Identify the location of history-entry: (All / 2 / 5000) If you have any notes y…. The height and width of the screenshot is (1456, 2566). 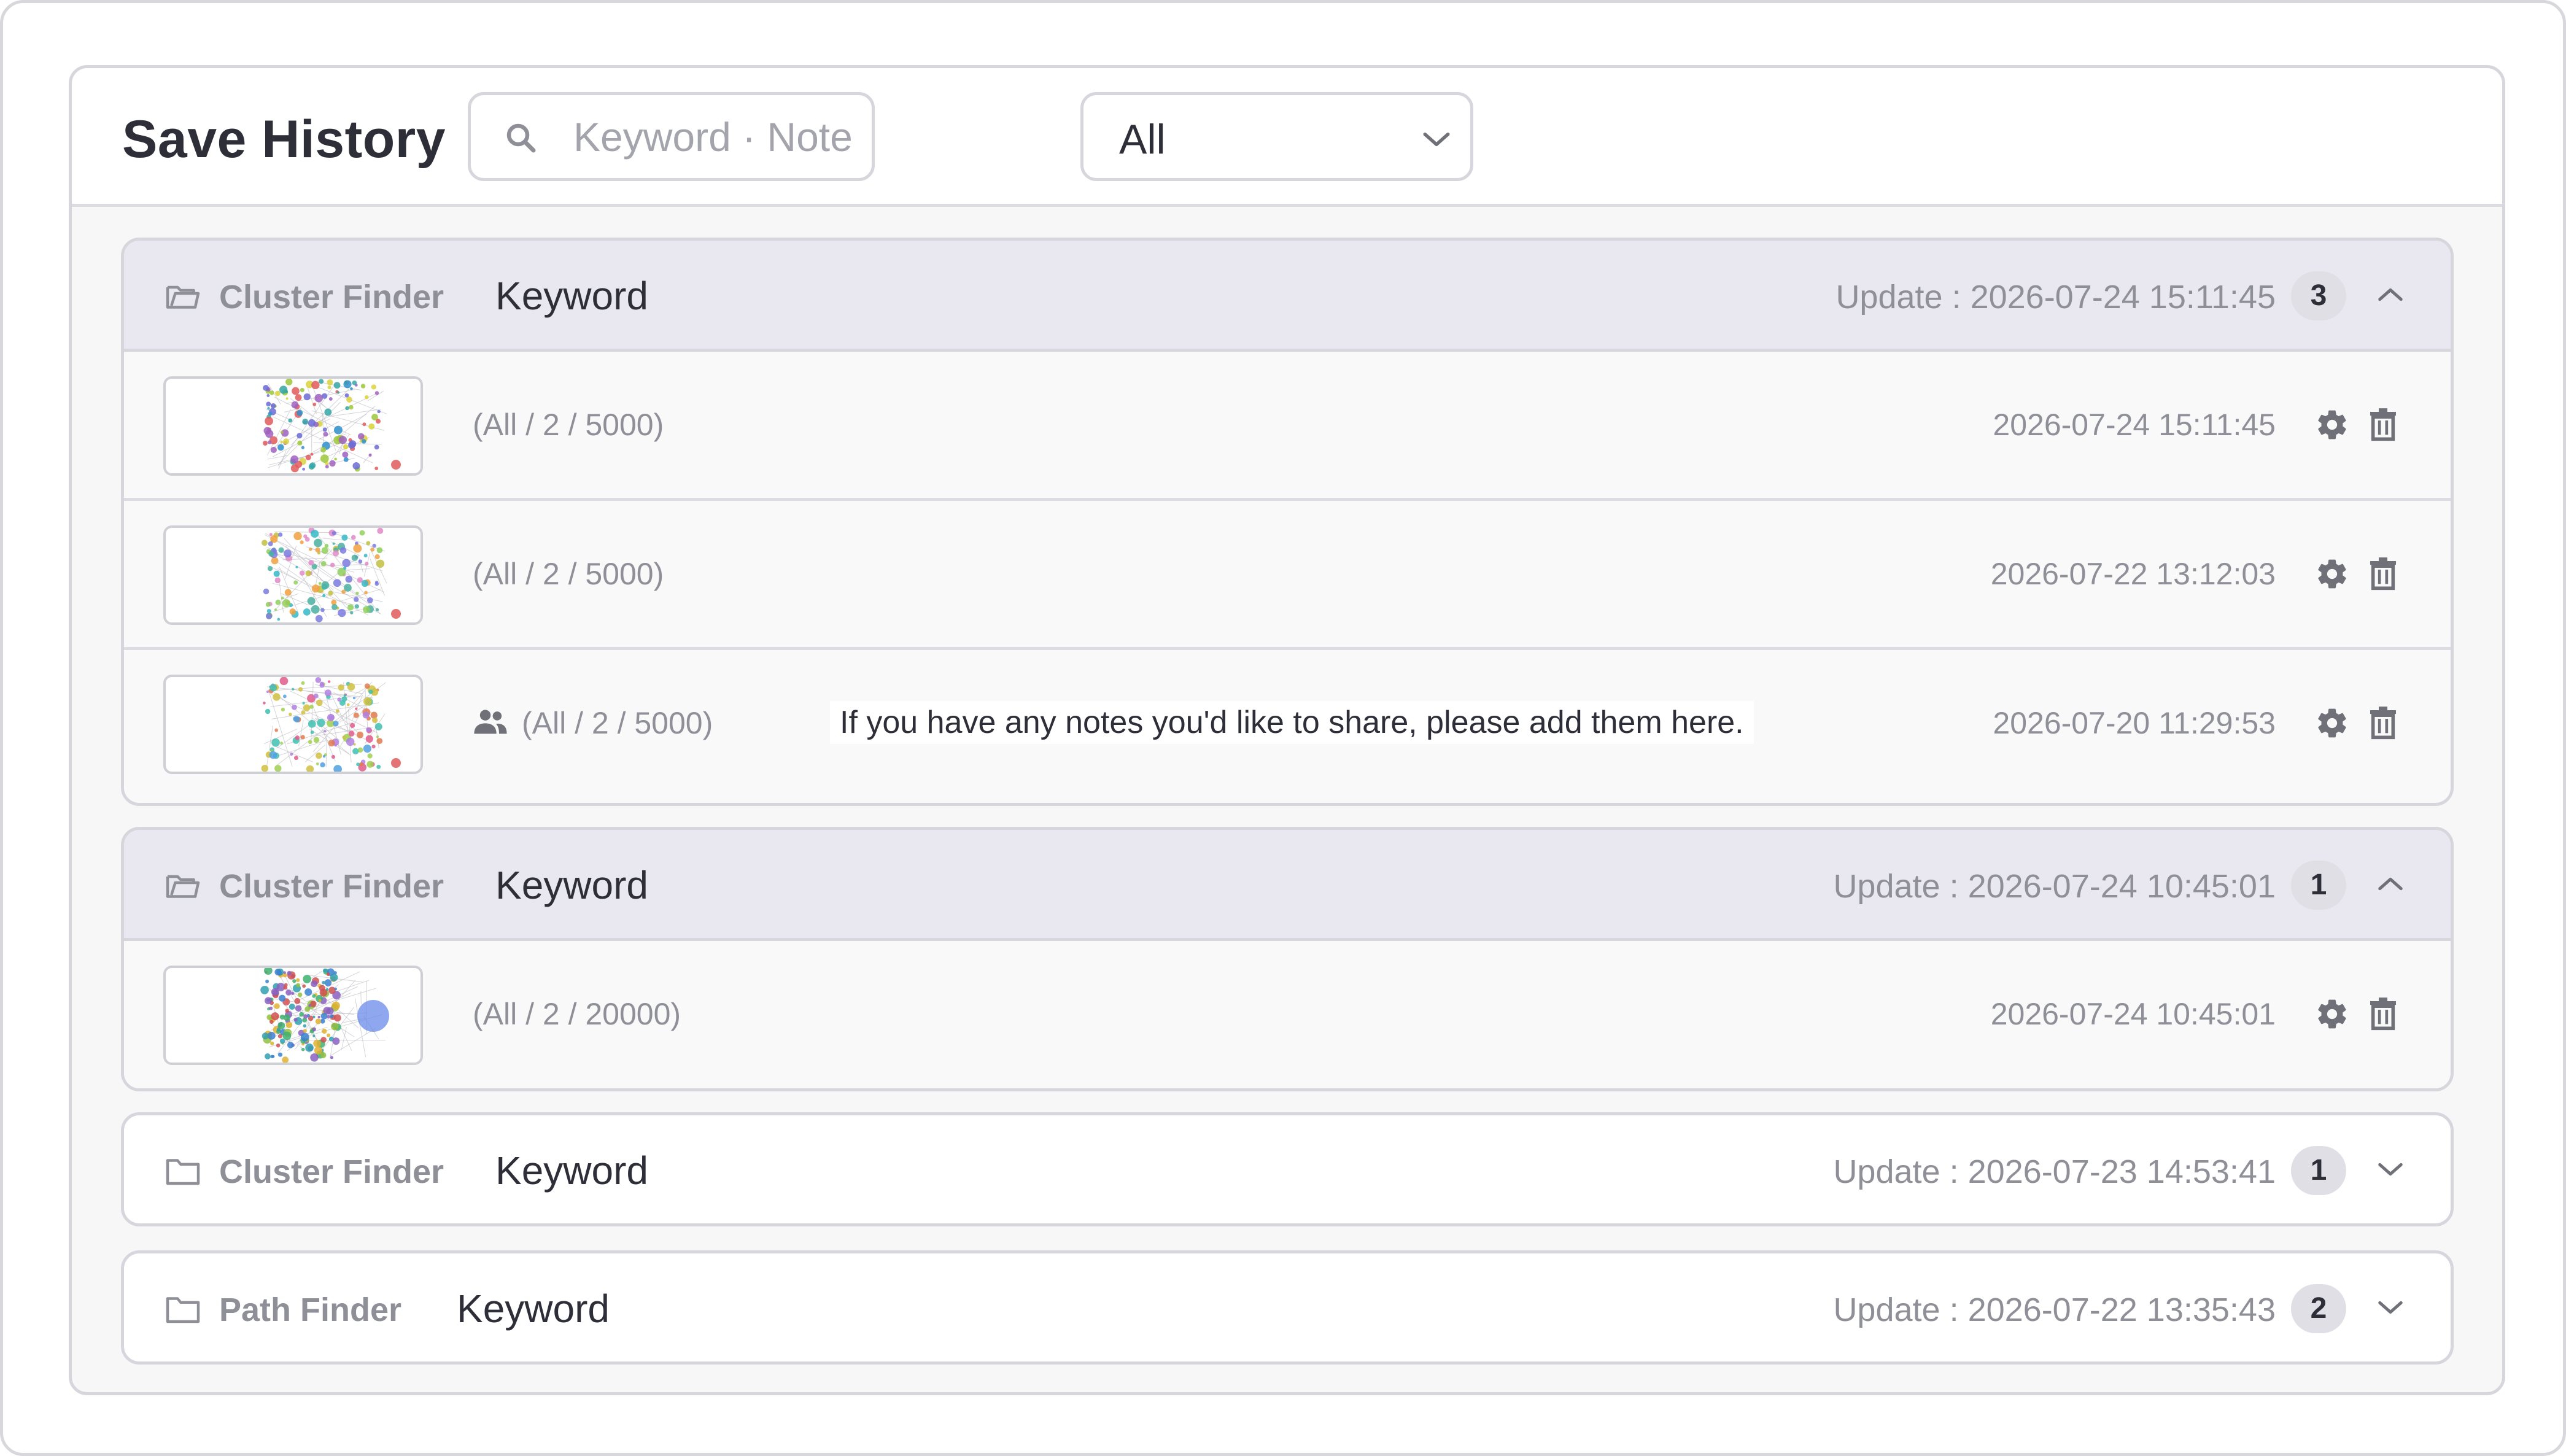
(1287, 724).